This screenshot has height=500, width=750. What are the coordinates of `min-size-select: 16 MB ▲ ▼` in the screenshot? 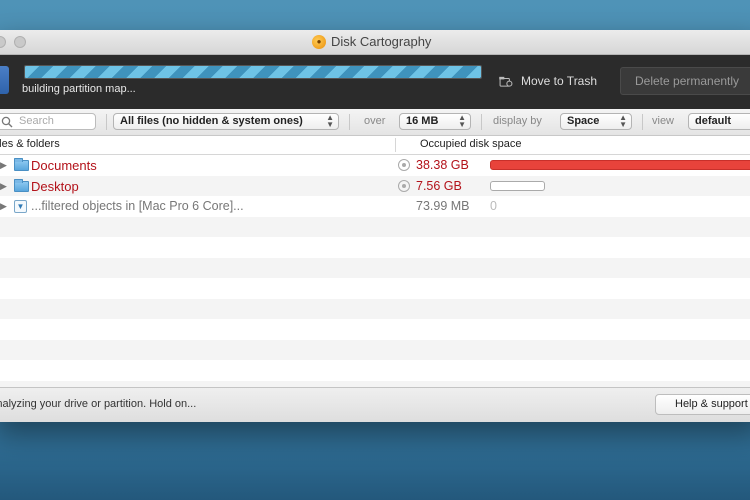 It's located at (435, 121).